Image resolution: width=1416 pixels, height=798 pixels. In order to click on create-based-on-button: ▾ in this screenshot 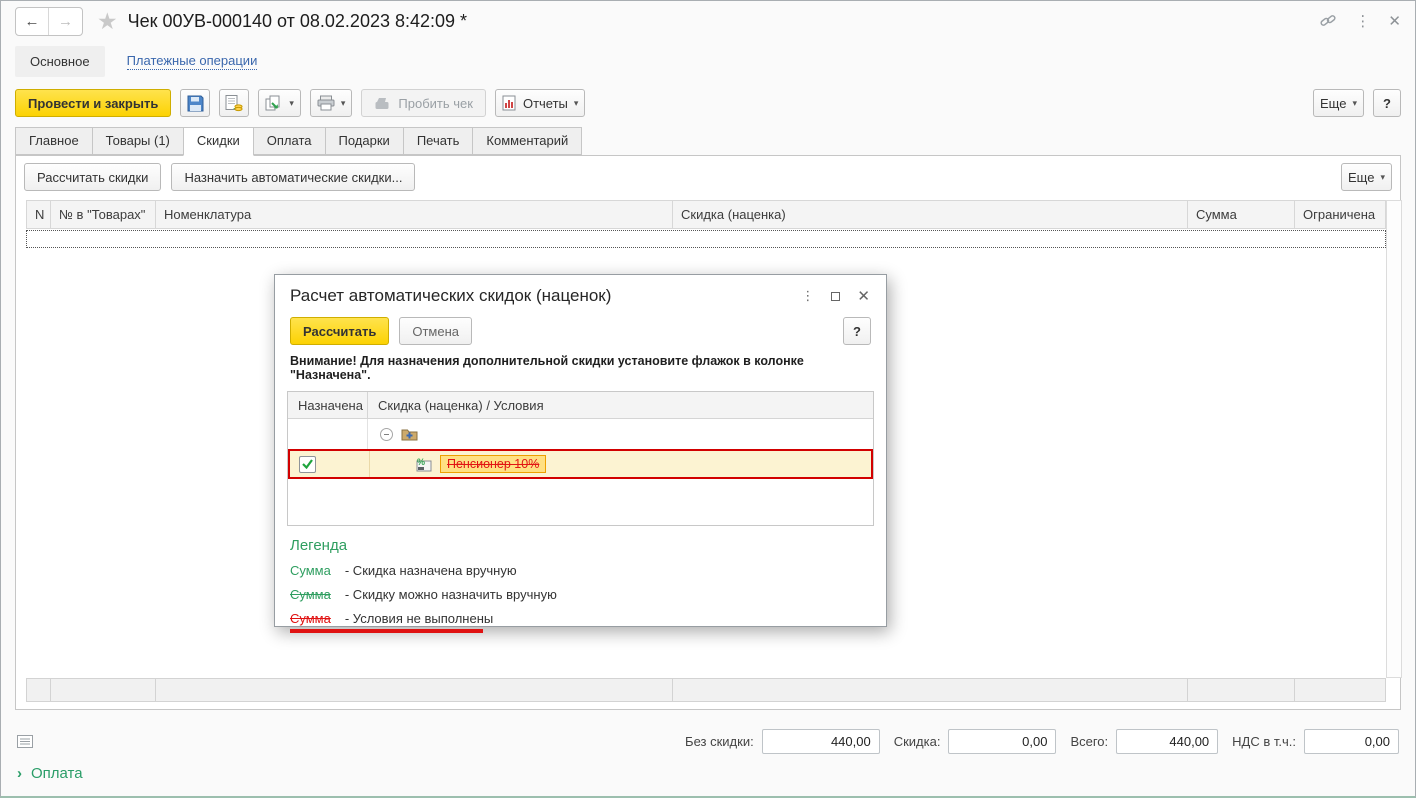, I will do `click(279, 103)`.